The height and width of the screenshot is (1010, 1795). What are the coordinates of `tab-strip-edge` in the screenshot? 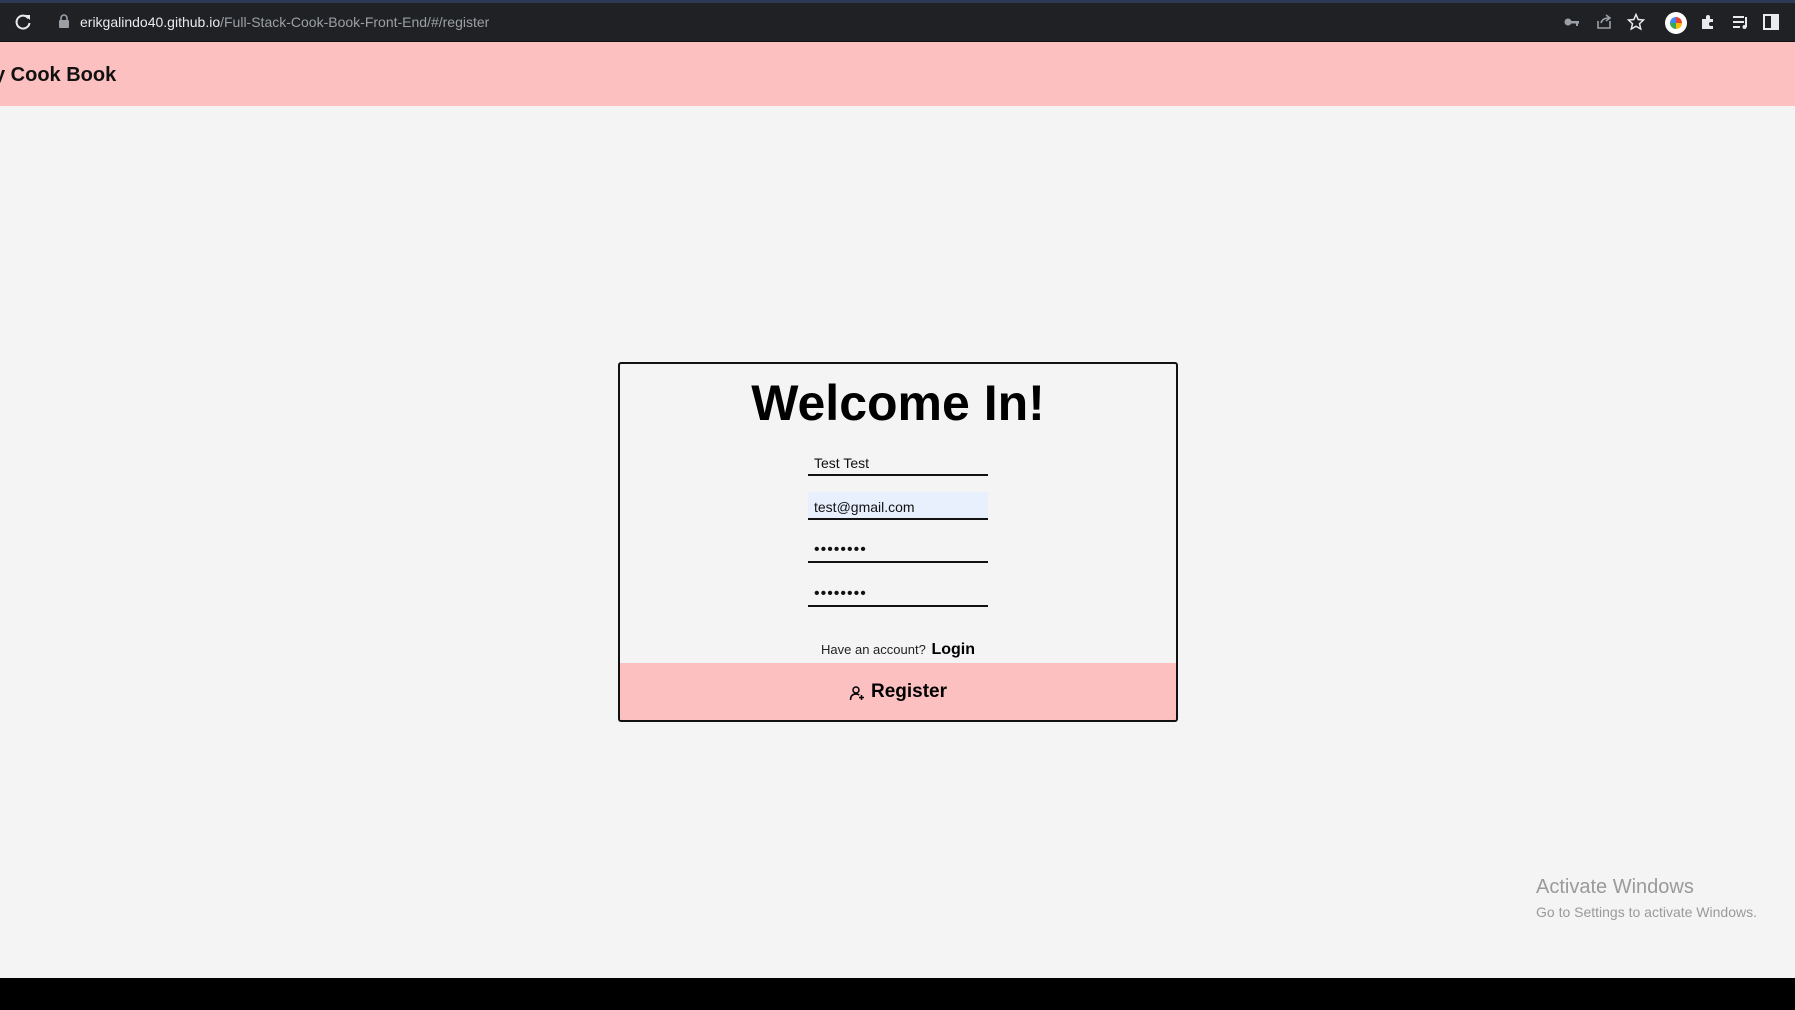 It's located at (897, 1).